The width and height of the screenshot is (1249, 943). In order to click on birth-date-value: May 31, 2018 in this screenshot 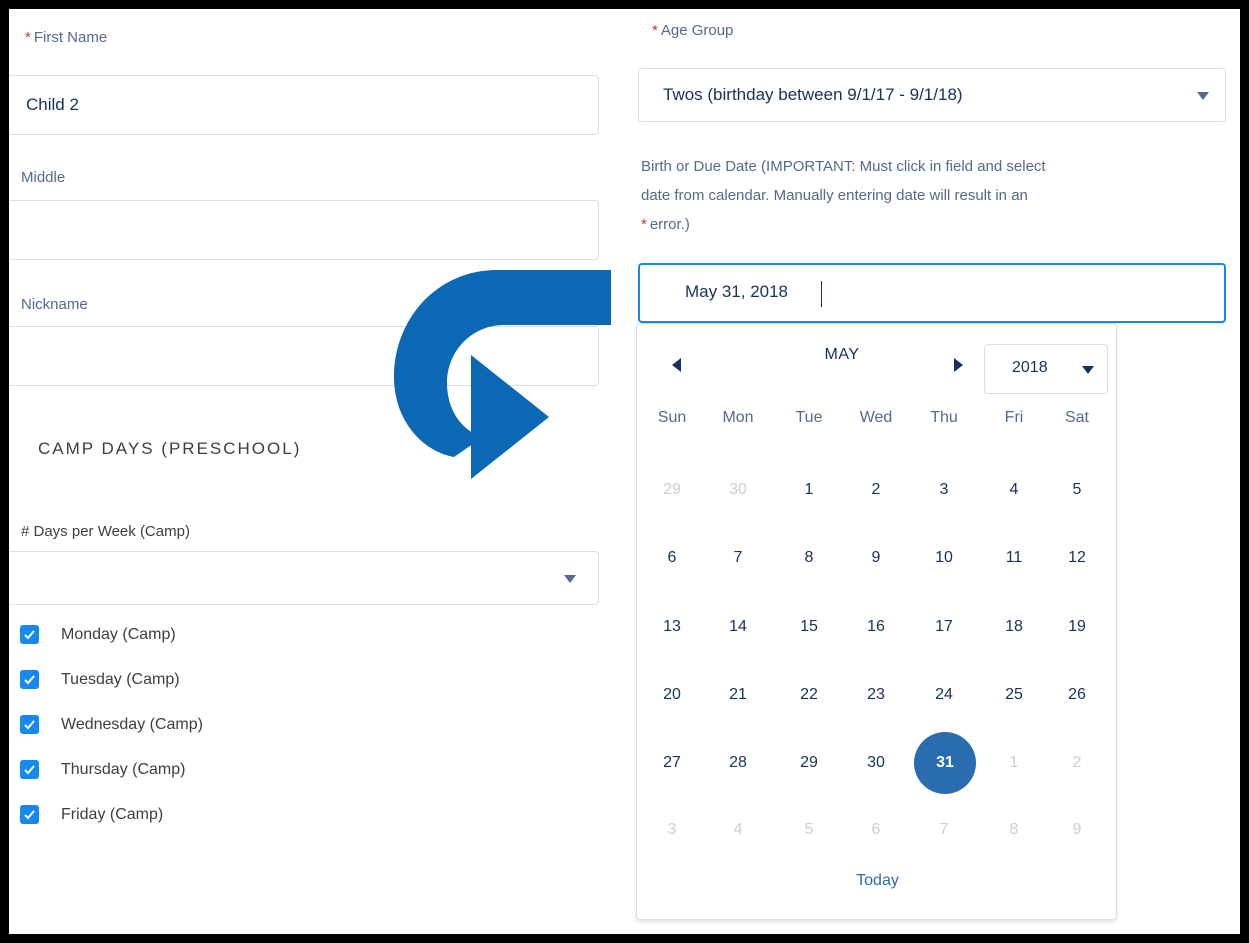, I will do `click(737, 291)`.